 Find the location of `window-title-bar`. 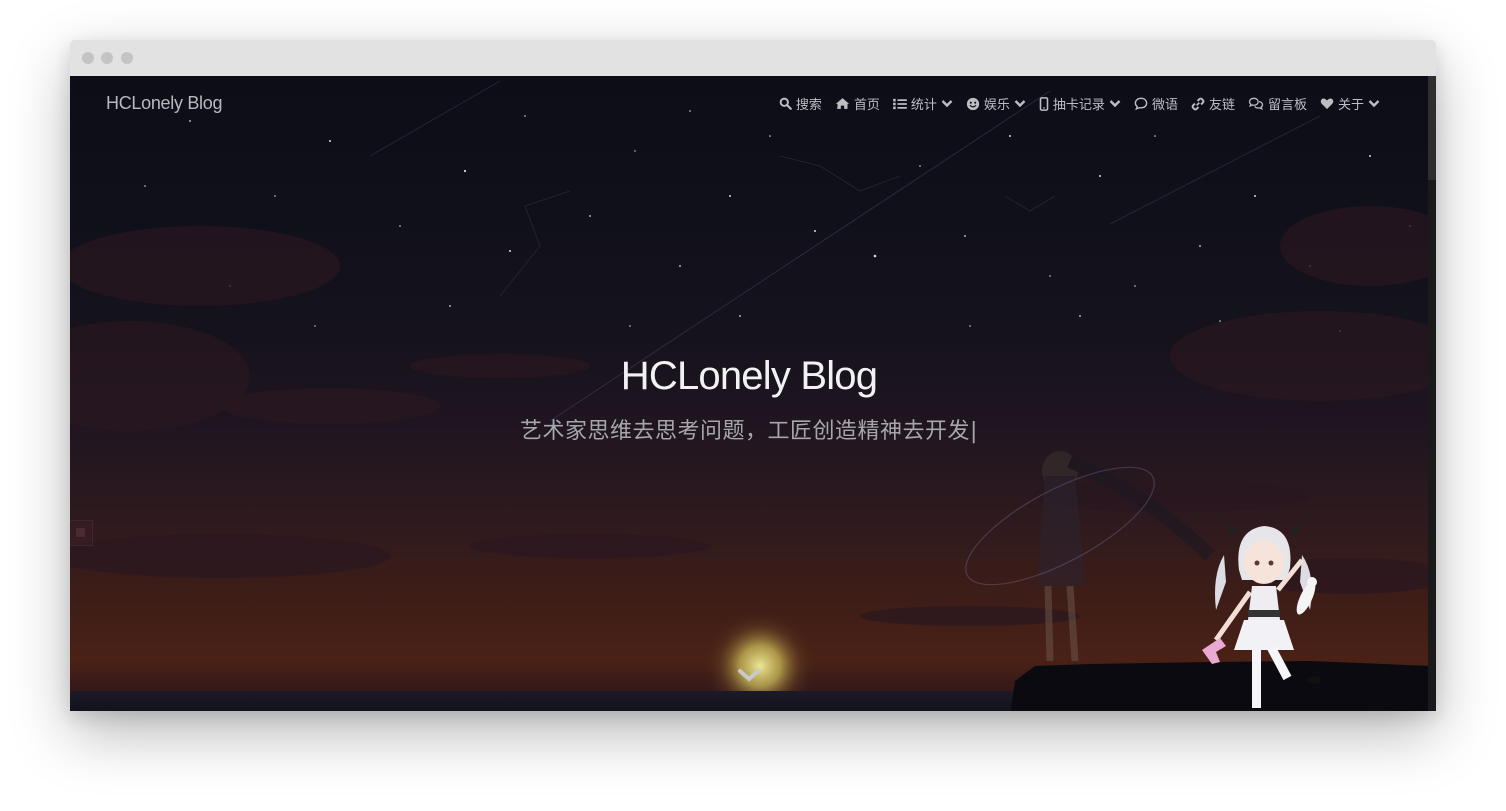

window-title-bar is located at coordinates (753, 58).